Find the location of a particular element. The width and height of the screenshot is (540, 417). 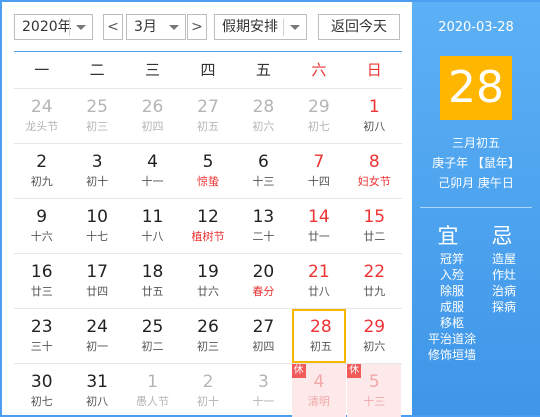

day-number: 8 is located at coordinates (374, 162).